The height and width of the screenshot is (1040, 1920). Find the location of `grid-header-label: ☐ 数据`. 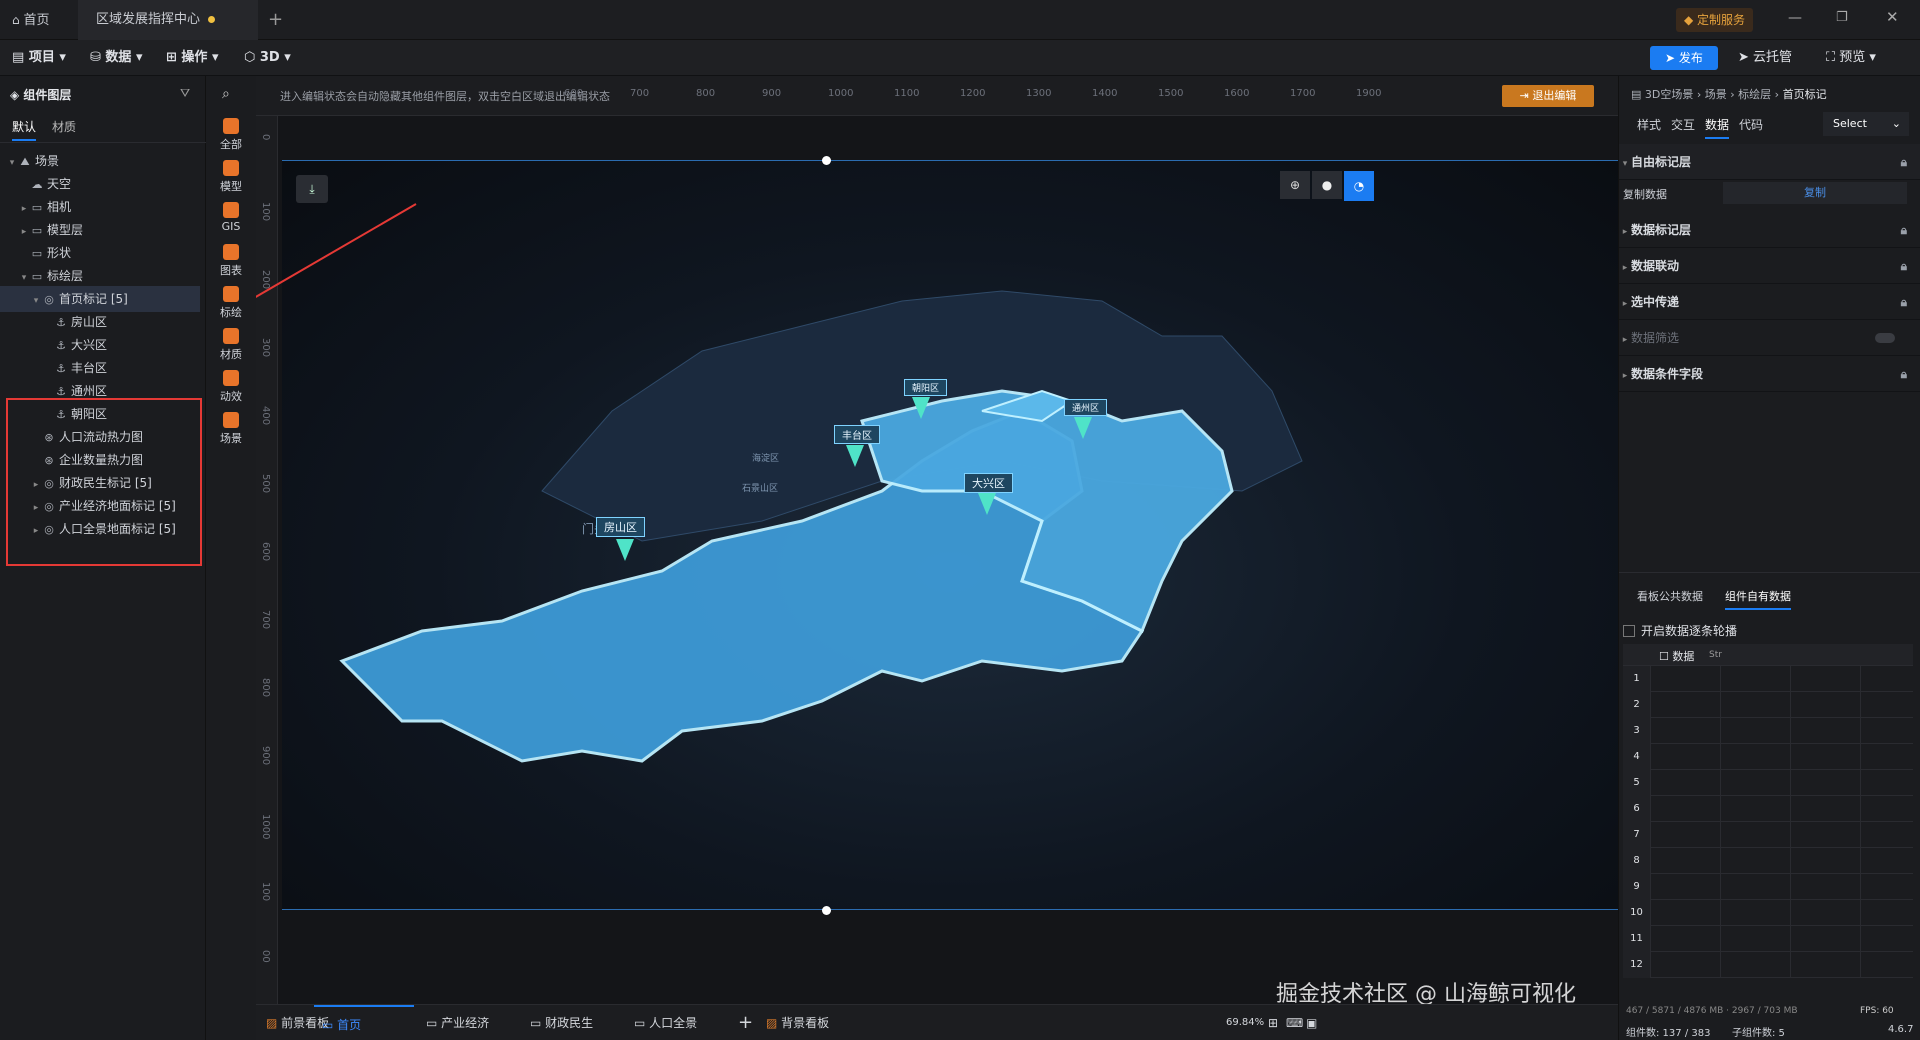

grid-header-label: ☐ 数据 is located at coordinates (1676, 656).